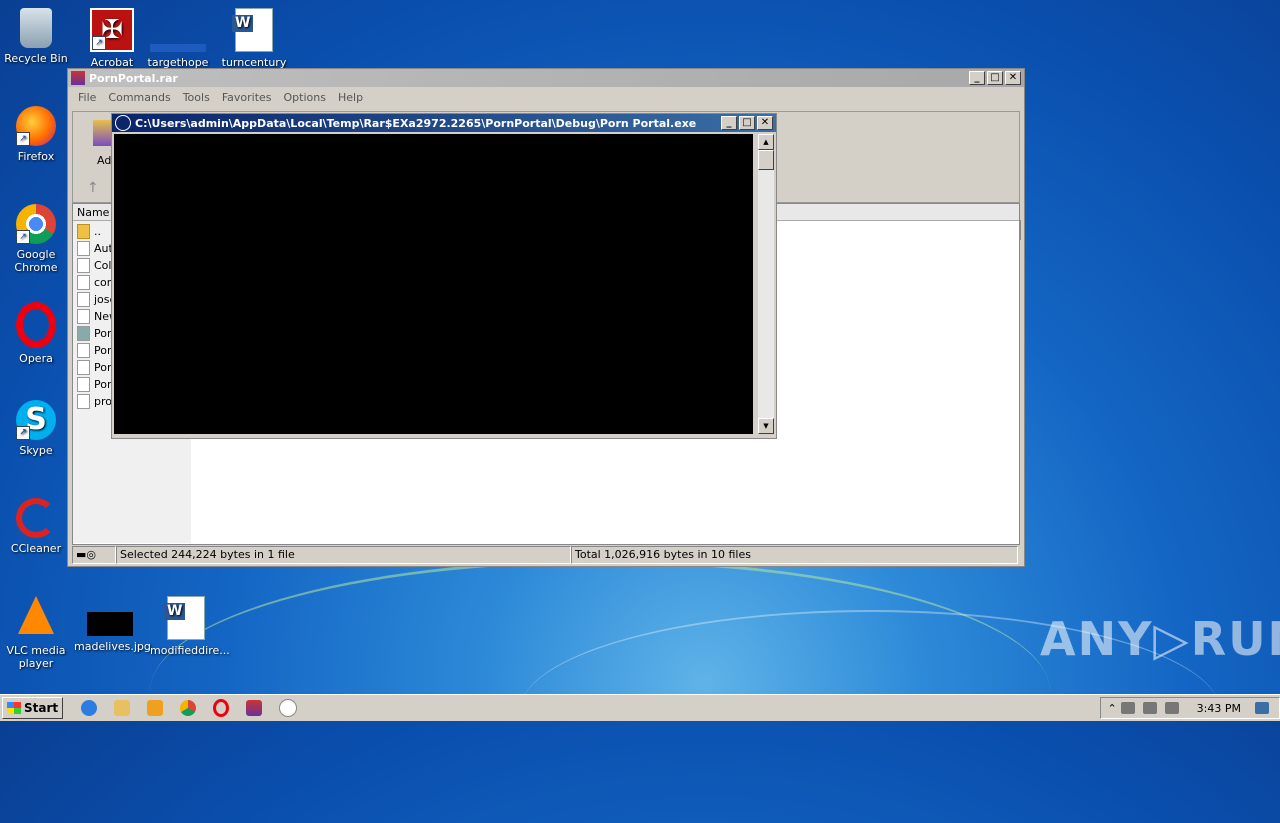 The image size is (1280, 823). What do you see at coordinates (1149, 708) in the screenshot?
I see `network-icon` at bounding box center [1149, 708].